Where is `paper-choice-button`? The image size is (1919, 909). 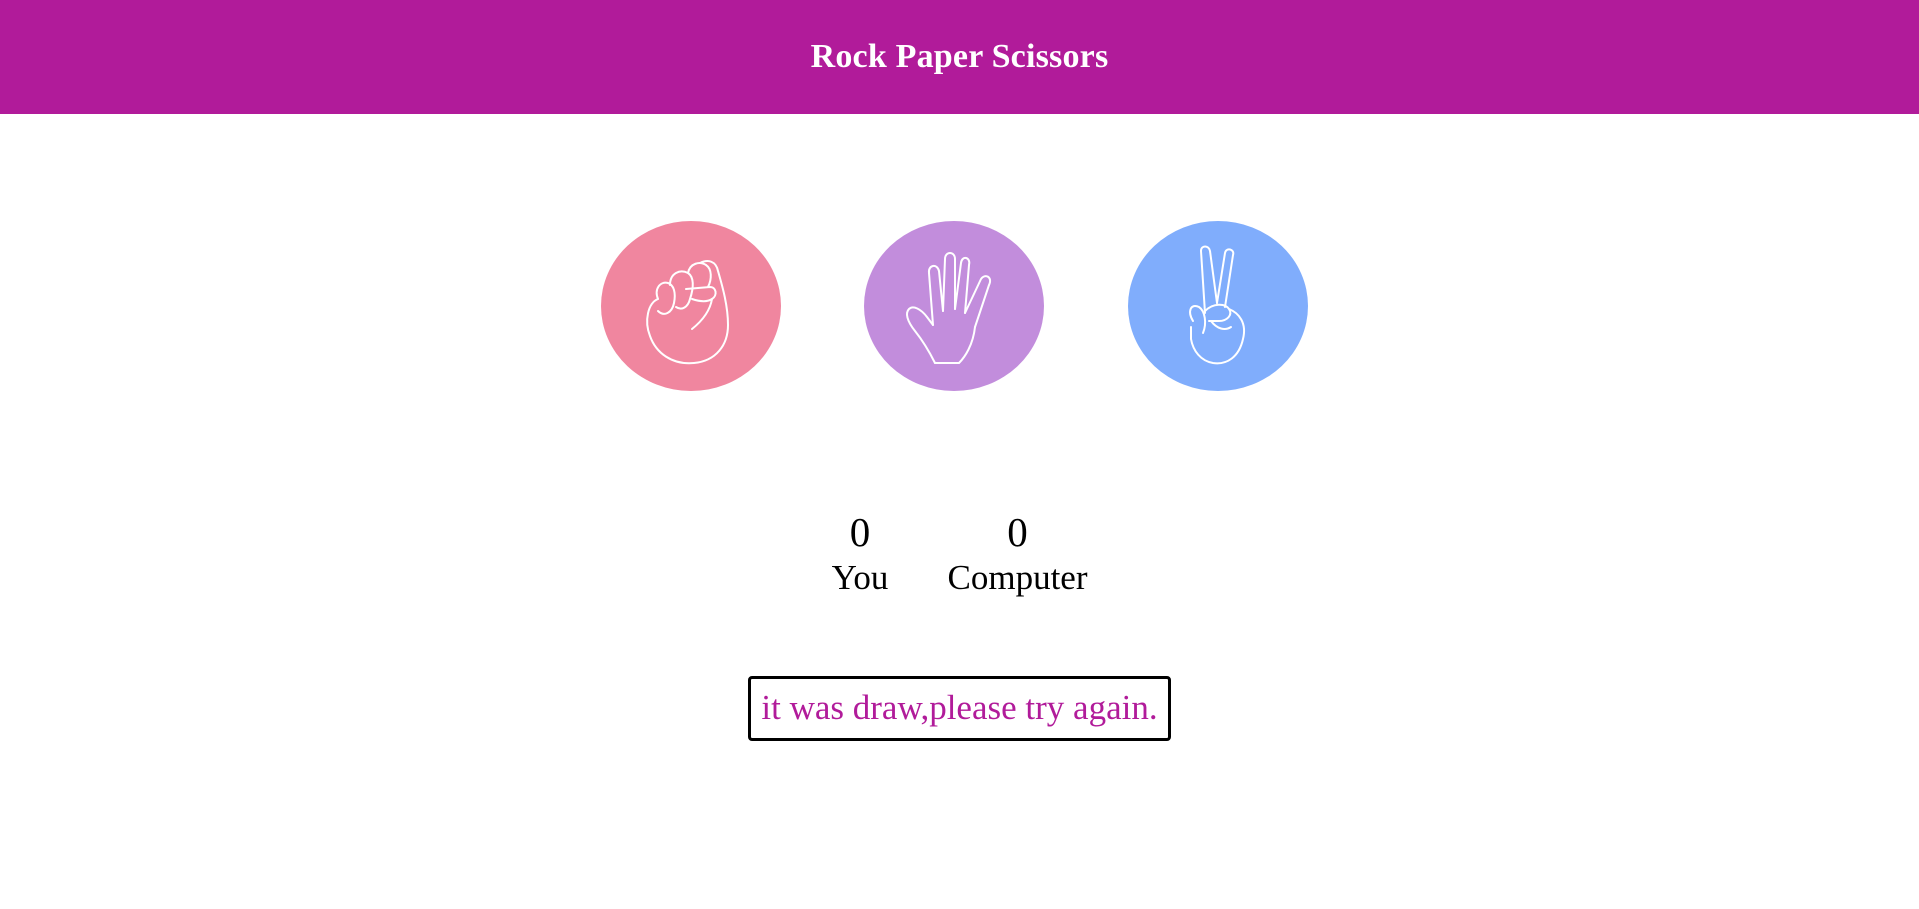 paper-choice-button is located at coordinates (954, 306).